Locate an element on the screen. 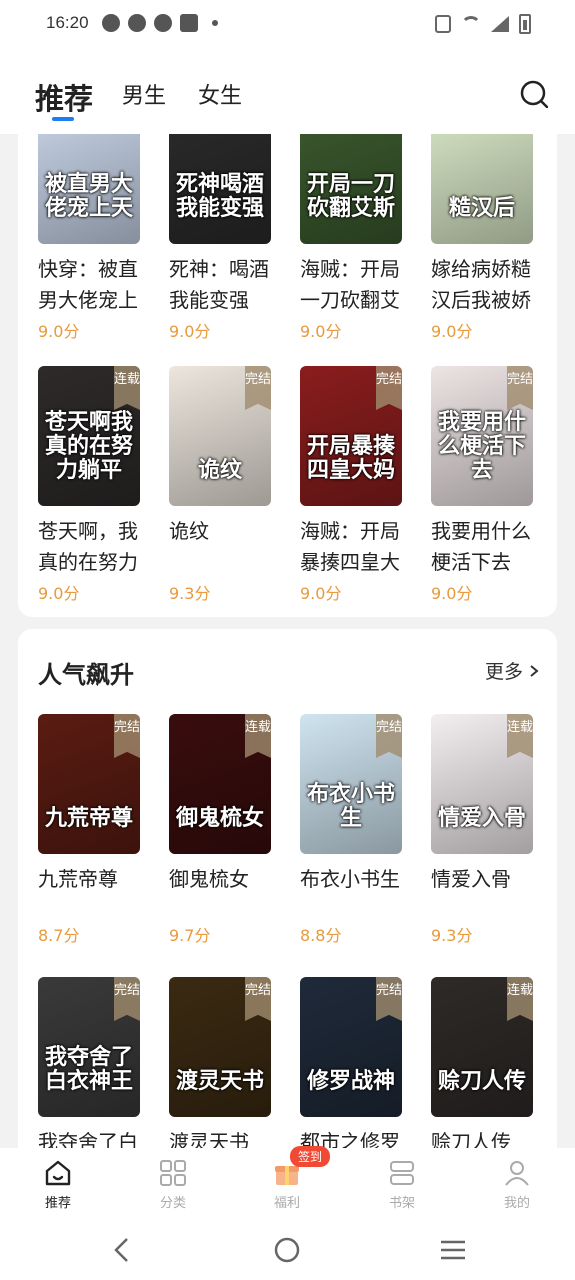 Image resolution: width=575 pixels, height=1280 pixels. book-cover: 布衣小书生 完结 is located at coordinates (351, 784).